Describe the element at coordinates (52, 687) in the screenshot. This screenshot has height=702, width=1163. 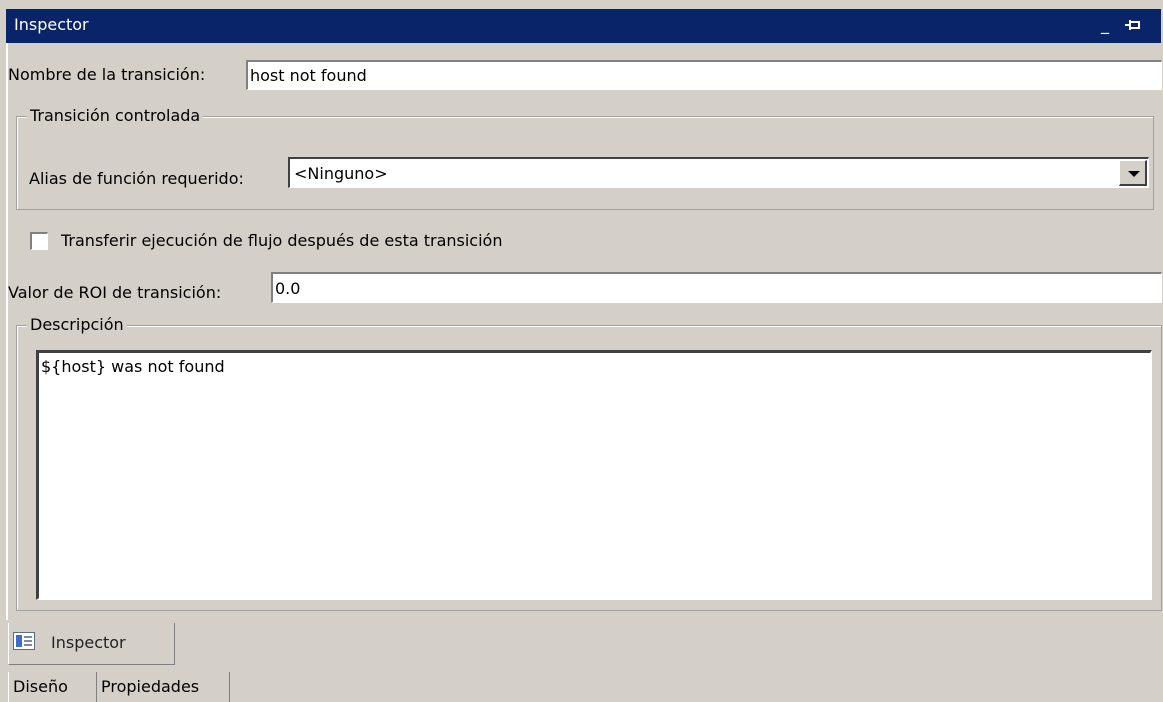
I see `tab-diseno: Diseño` at that location.